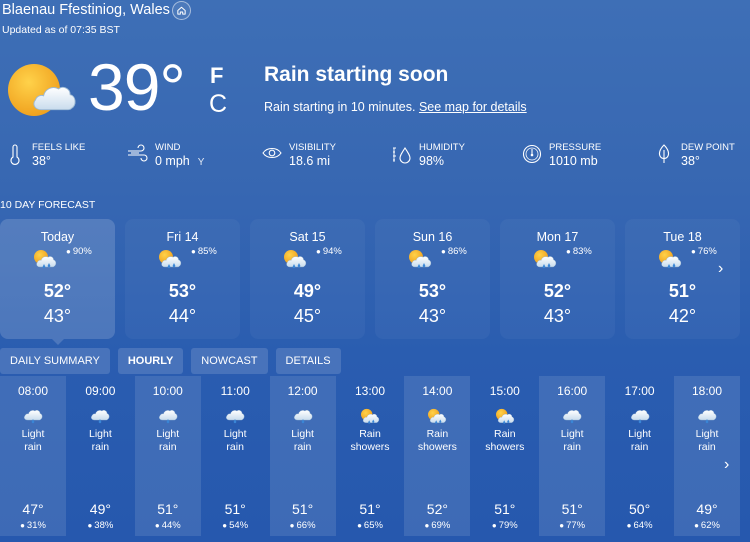 The image size is (750, 542). Describe the element at coordinates (42, 90) in the screenshot. I see `partly-cloudy-icon` at that location.